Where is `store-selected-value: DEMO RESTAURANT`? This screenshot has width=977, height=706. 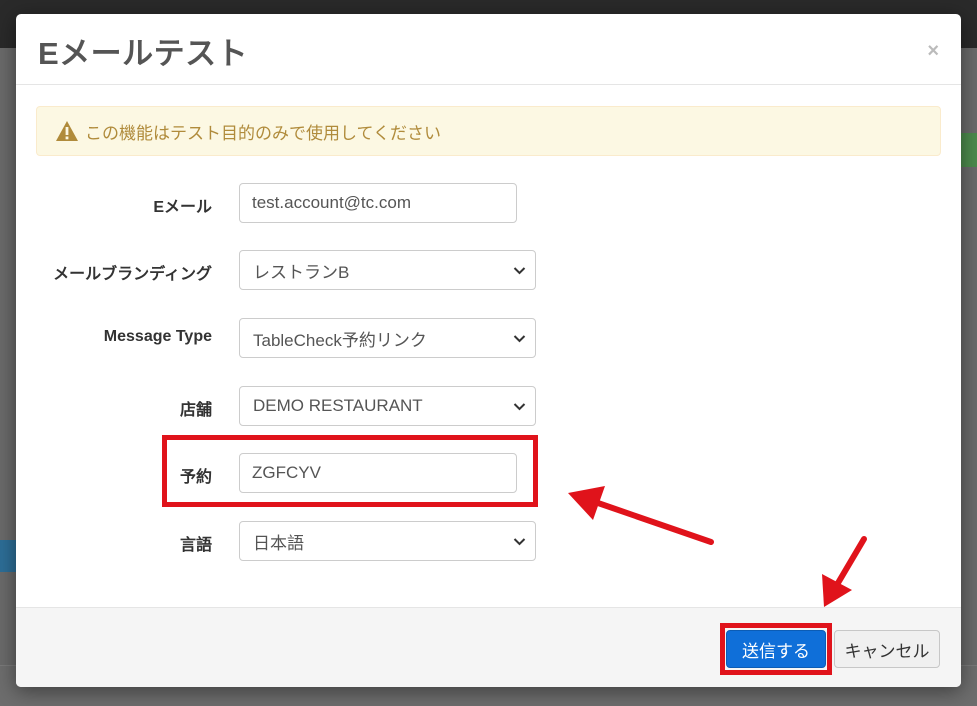 store-selected-value: DEMO RESTAURANT is located at coordinates (338, 405).